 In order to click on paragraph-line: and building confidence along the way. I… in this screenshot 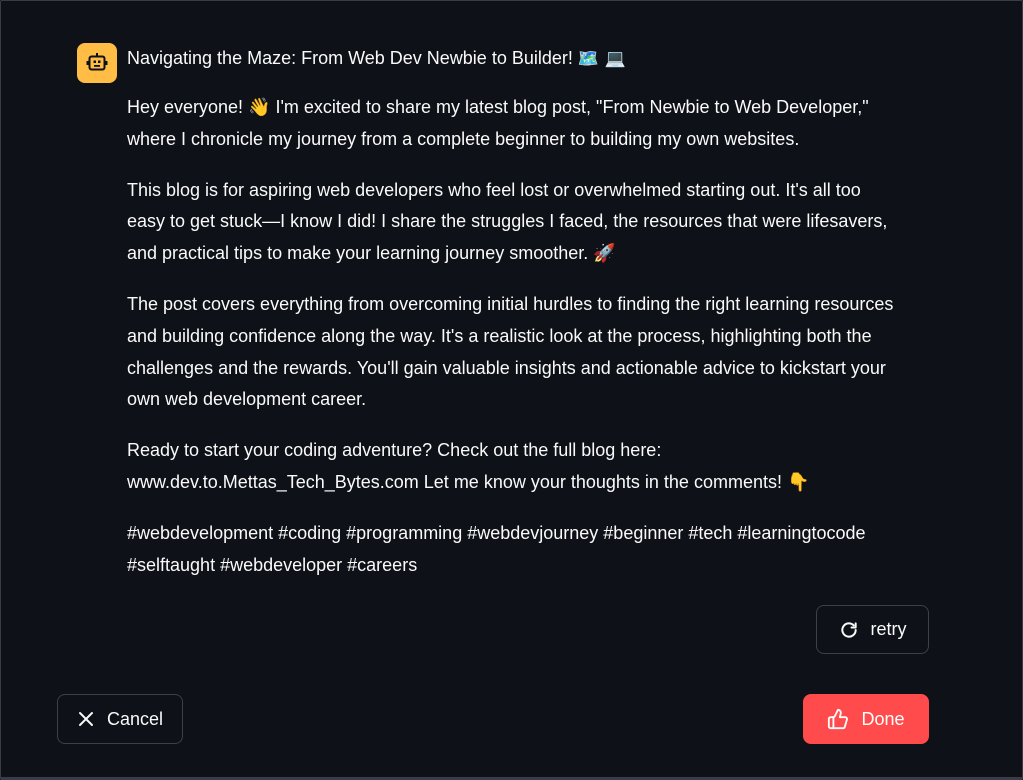, I will do `click(499, 335)`.